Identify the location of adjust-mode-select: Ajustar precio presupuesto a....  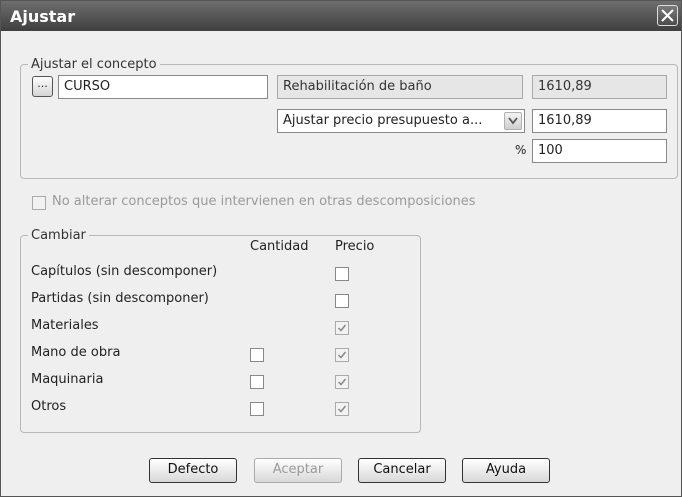
(401, 121).